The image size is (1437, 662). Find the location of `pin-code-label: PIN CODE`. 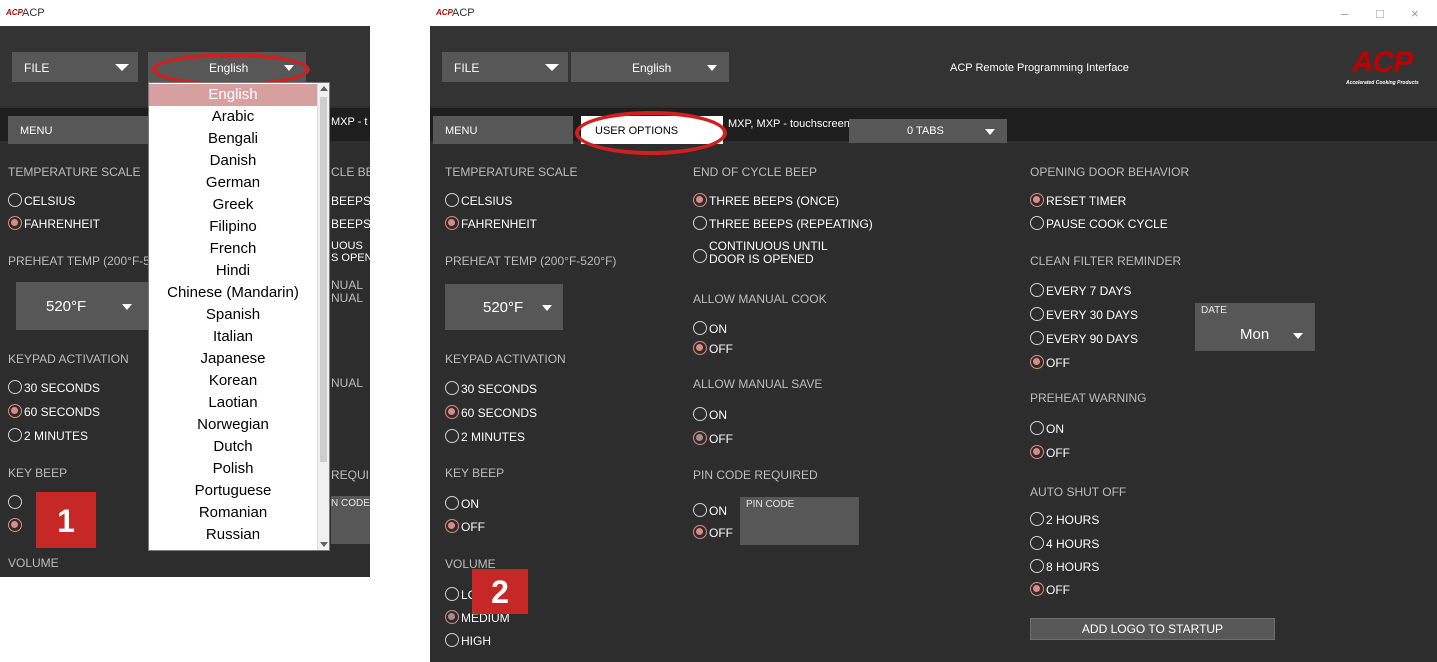

pin-code-label: PIN CODE is located at coordinates (770, 504).